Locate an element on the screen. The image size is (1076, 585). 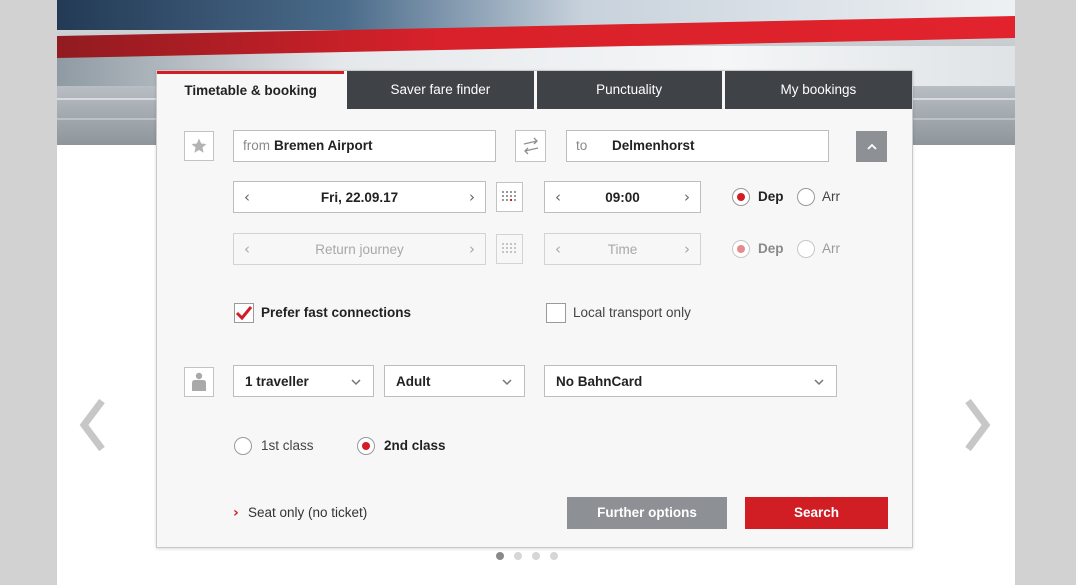
return-time-placeholder: Time is located at coordinates (622, 249).